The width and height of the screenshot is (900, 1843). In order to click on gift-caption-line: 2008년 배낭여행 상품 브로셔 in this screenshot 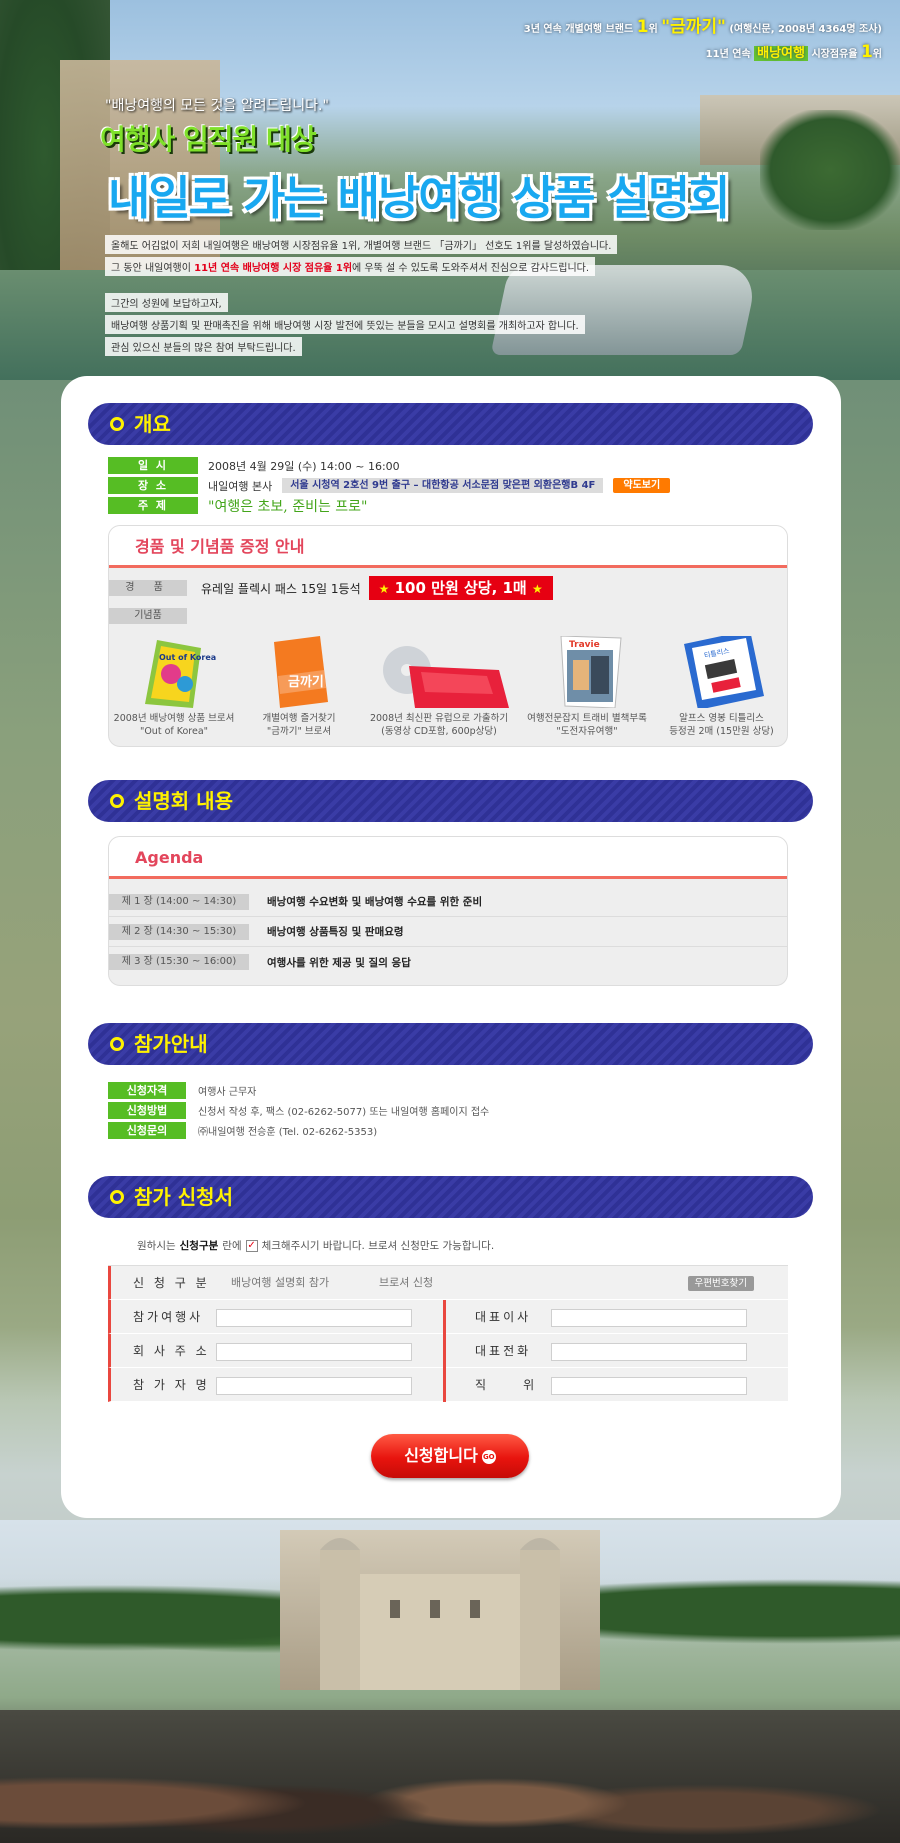, I will do `click(174, 718)`.